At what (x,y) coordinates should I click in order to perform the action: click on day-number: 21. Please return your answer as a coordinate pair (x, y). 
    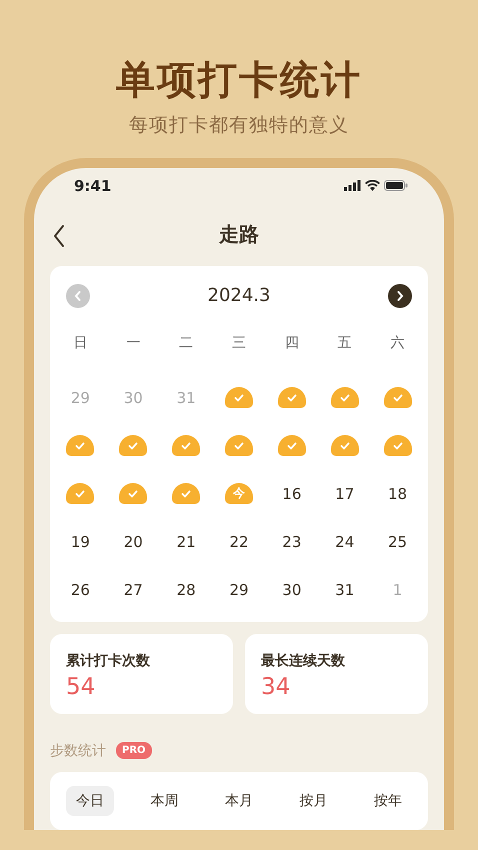
    Looking at the image, I should click on (186, 541).